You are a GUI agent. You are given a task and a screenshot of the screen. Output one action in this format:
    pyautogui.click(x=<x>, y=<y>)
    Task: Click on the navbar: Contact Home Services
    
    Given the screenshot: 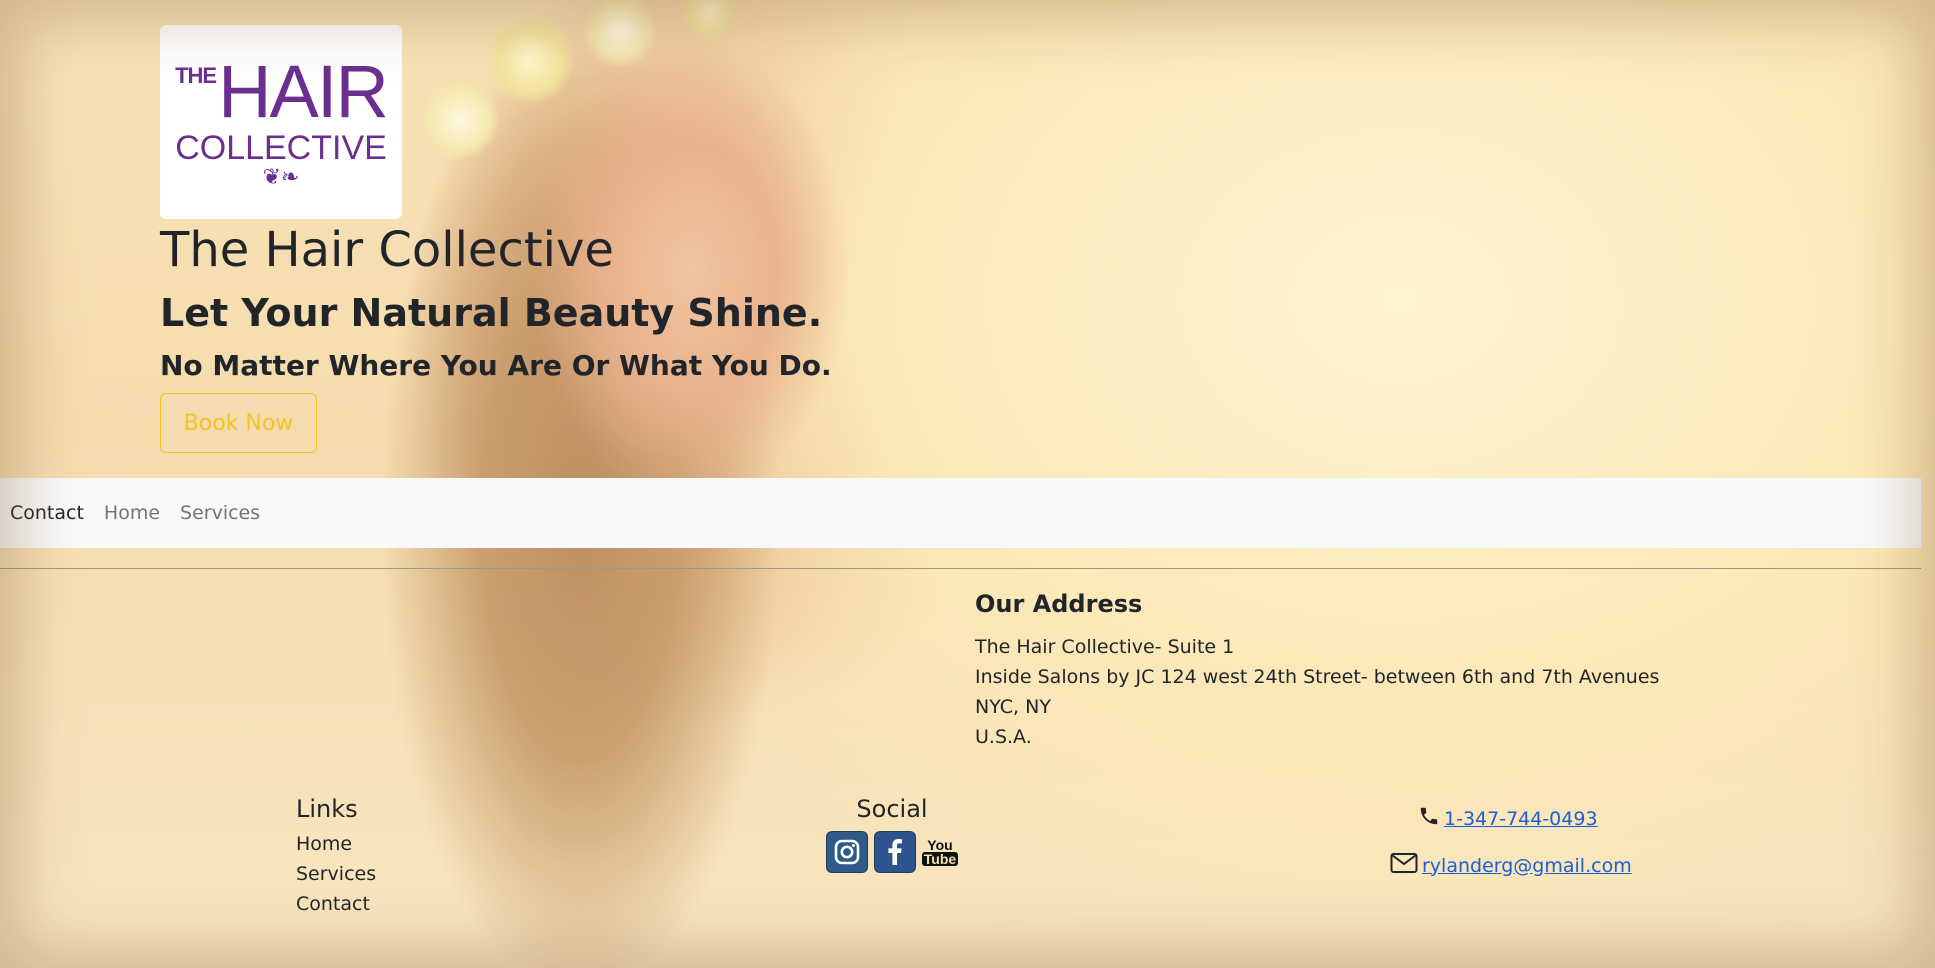 What is the action you would take?
    pyautogui.click(x=960, y=513)
    